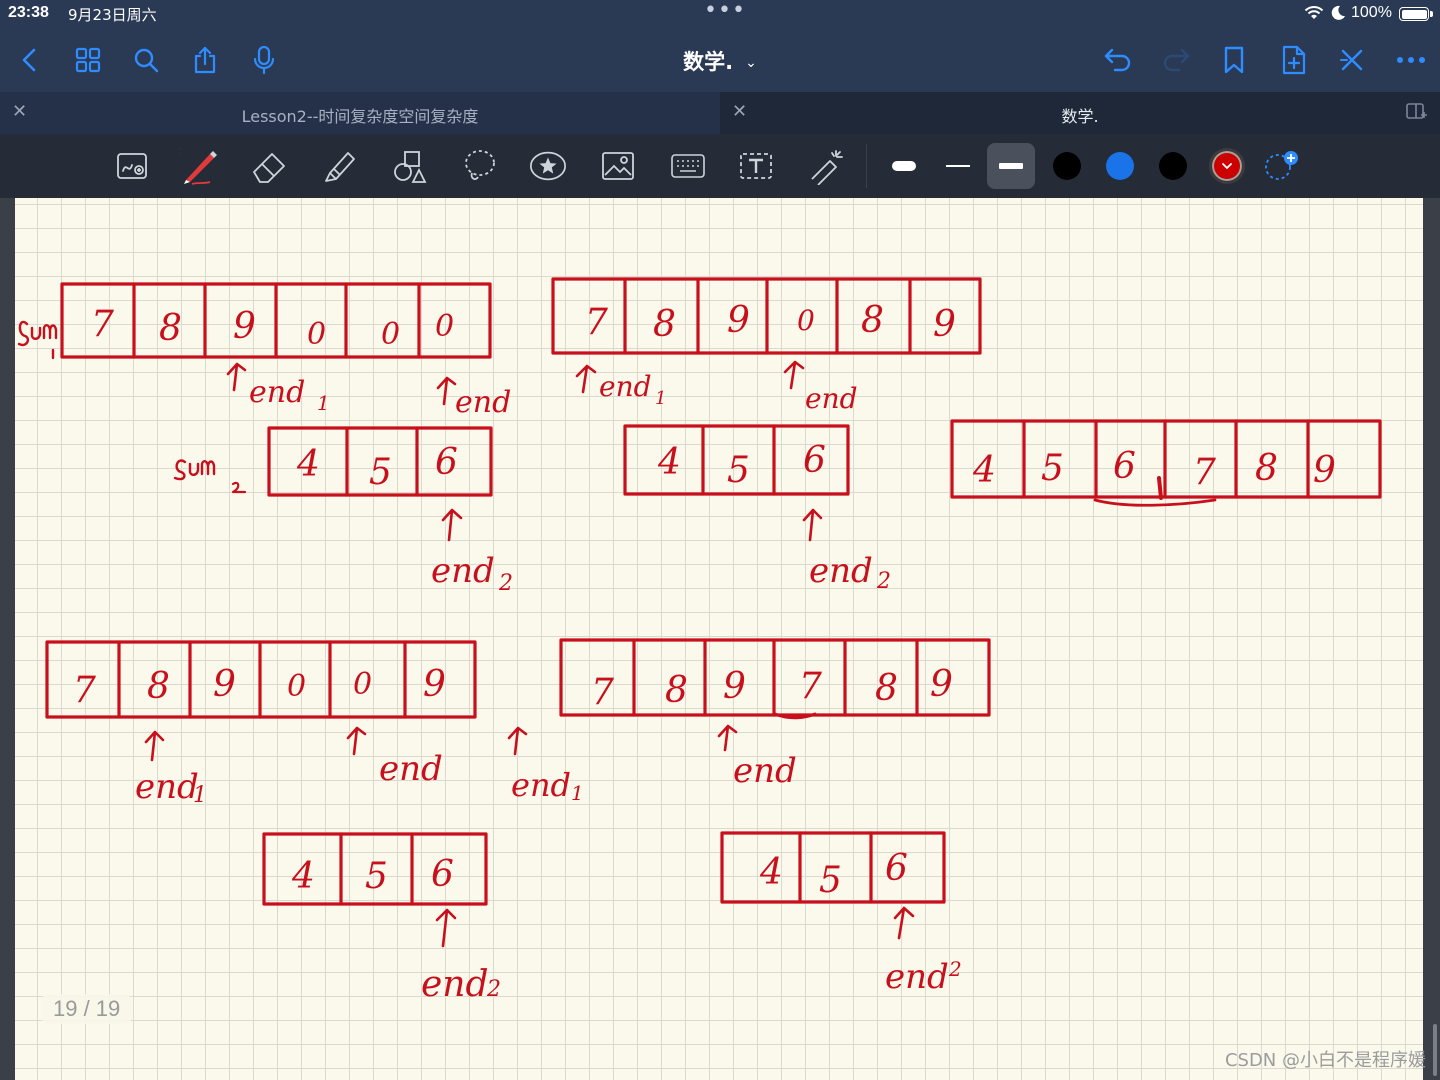 The image size is (1440, 1080). What do you see at coordinates (1417, 114) in the screenshot?
I see `split-view-icon` at bounding box center [1417, 114].